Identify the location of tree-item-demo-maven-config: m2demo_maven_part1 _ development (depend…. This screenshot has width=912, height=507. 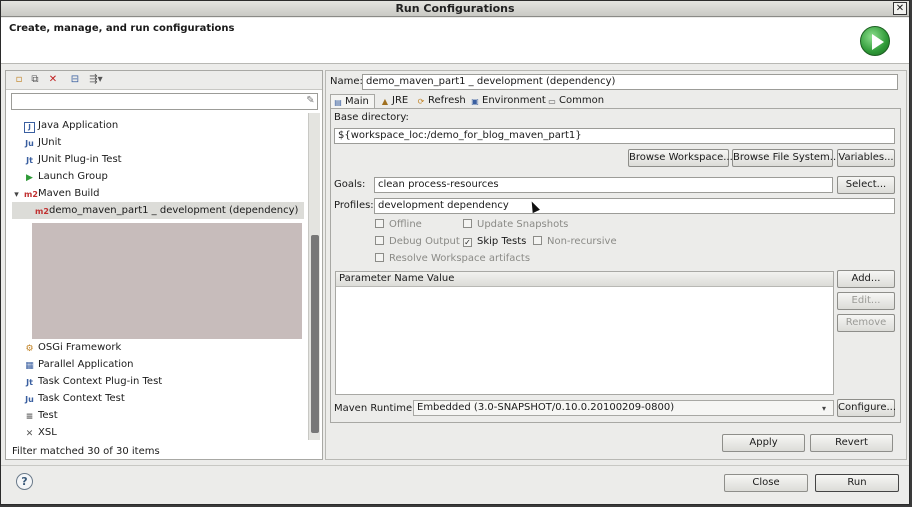
(158, 210).